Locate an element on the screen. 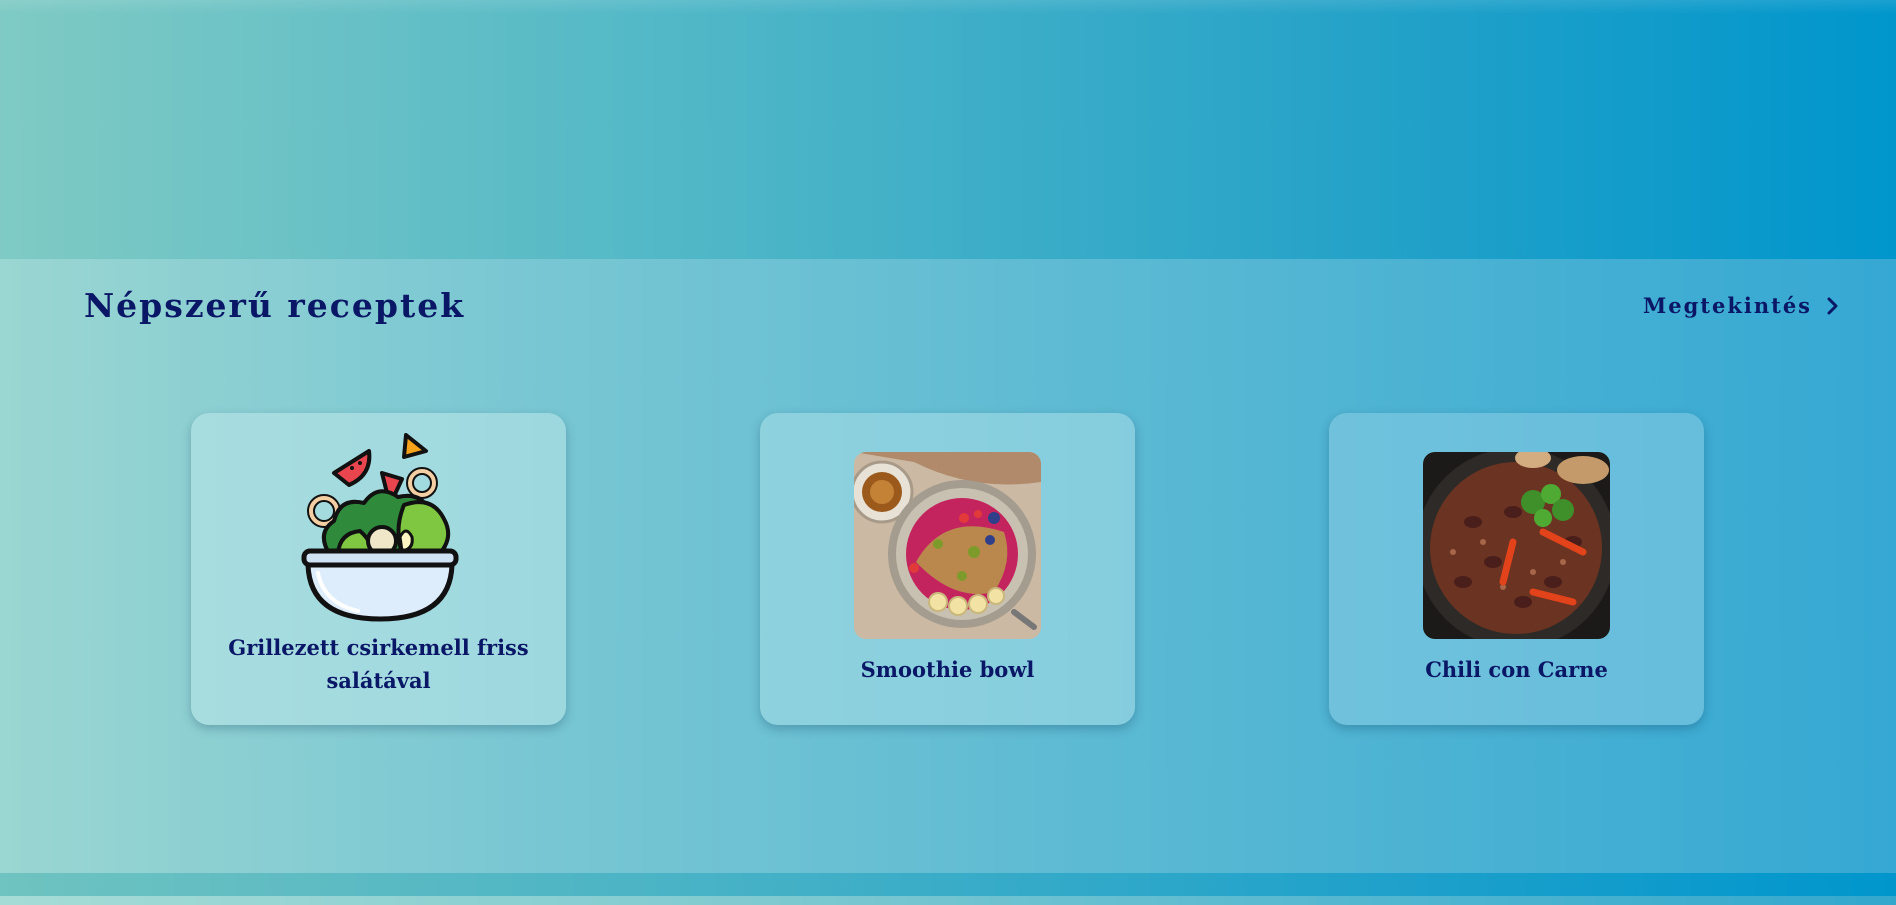 This screenshot has width=1896, height=905. recipe-card-salad: Grillezett csirkemell friss salátával is located at coordinates (378, 569).